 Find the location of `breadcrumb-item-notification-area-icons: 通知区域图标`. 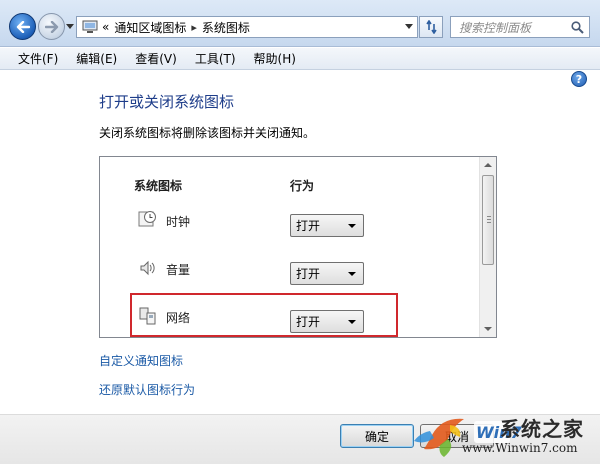

breadcrumb-item-notification-area-icons: 通知区域图标 is located at coordinates (150, 27).